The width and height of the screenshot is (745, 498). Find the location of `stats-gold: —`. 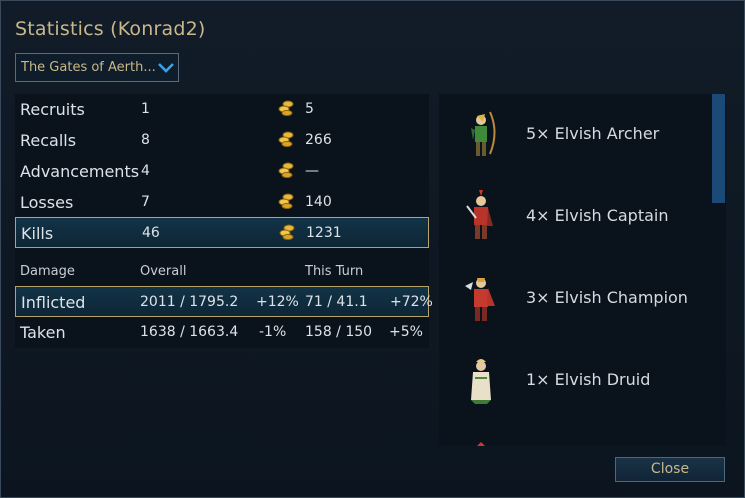

stats-gold: — is located at coordinates (312, 171).